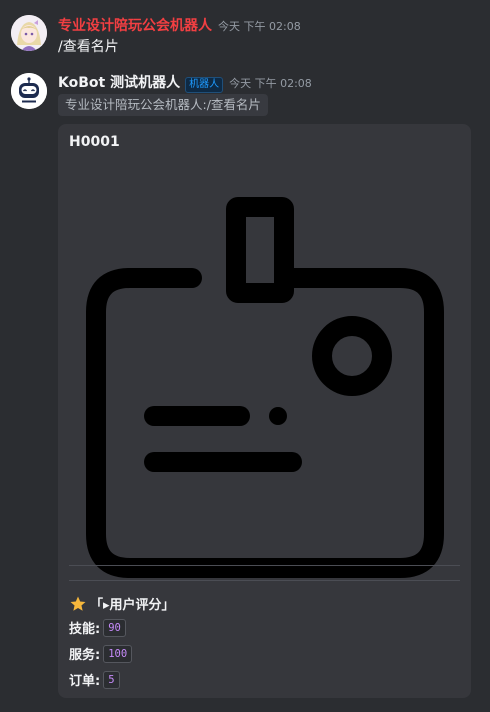 The width and height of the screenshot is (490, 712). I want to click on card-title: H0001, so click(94, 142).